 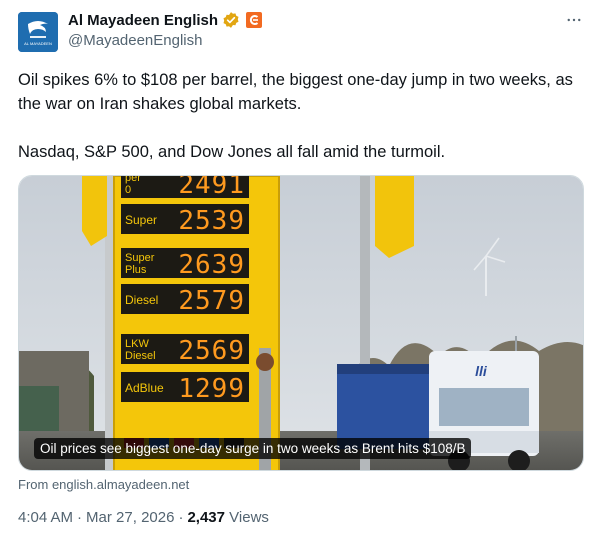 I want to click on verified-badge-icon, so click(x=231, y=20).